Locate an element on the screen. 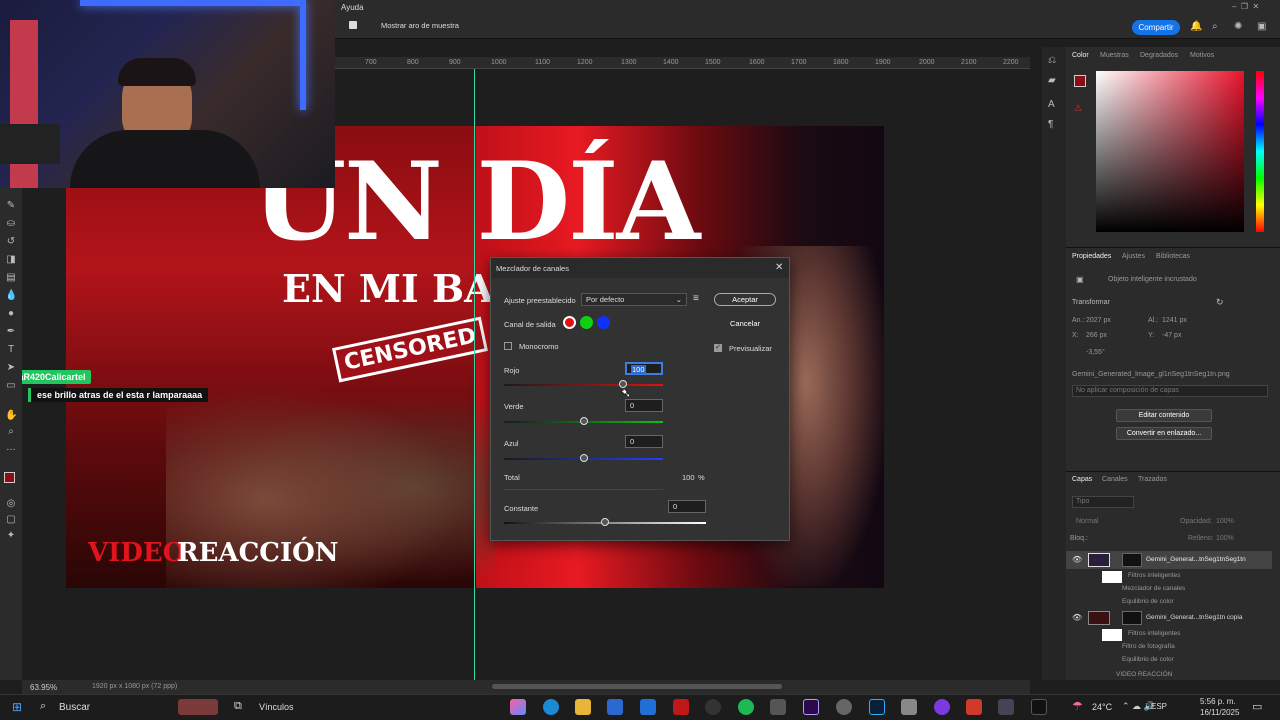 Image resolution: width=1280 pixels, height=720 pixels. clock-date: 16/11/2025 is located at coordinates (1219, 712).